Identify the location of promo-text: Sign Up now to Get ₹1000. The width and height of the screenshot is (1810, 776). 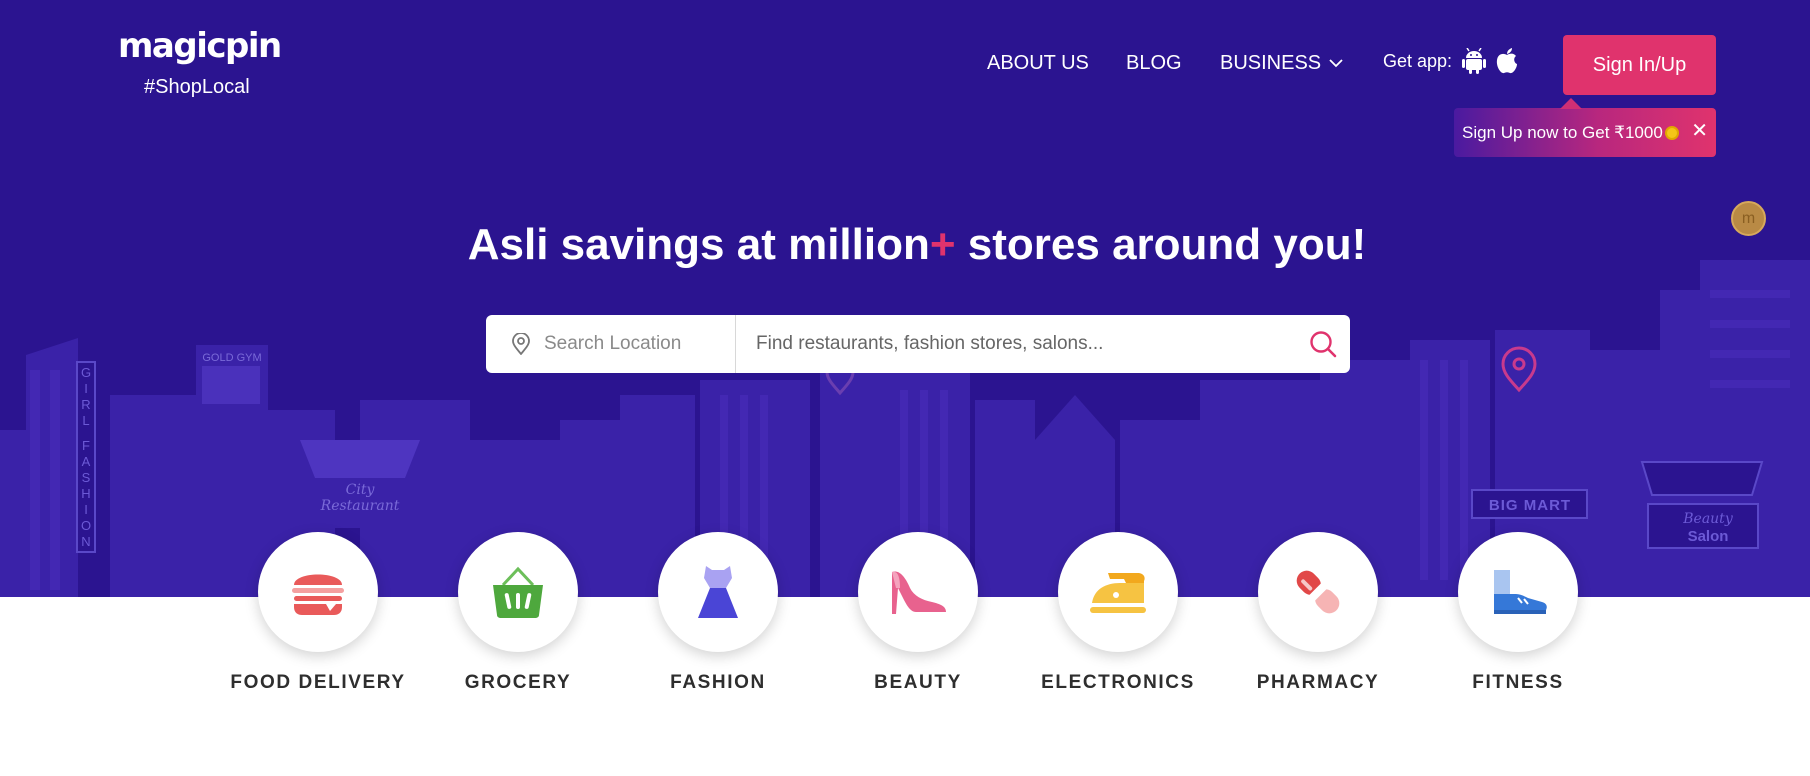
(1562, 132).